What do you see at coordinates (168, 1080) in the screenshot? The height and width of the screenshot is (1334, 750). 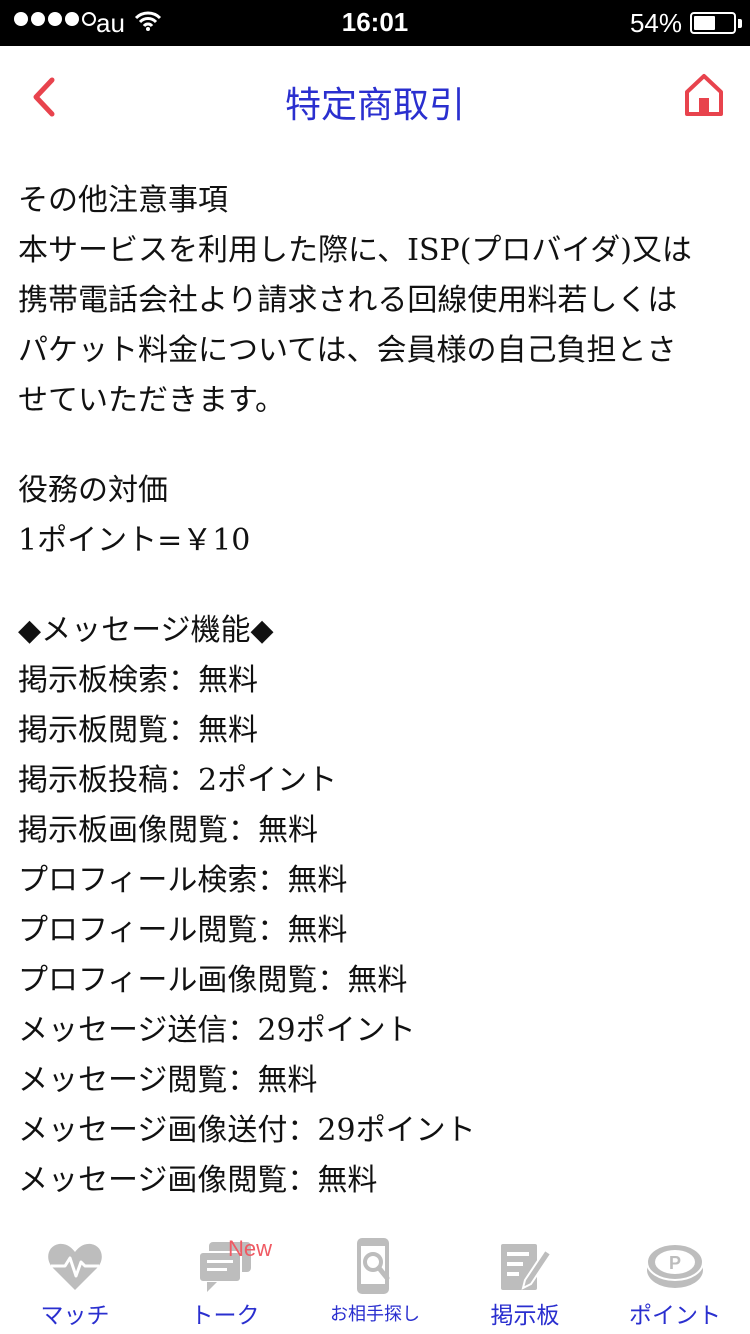 I see `fee-item: メッセージ閲覧：無料` at bounding box center [168, 1080].